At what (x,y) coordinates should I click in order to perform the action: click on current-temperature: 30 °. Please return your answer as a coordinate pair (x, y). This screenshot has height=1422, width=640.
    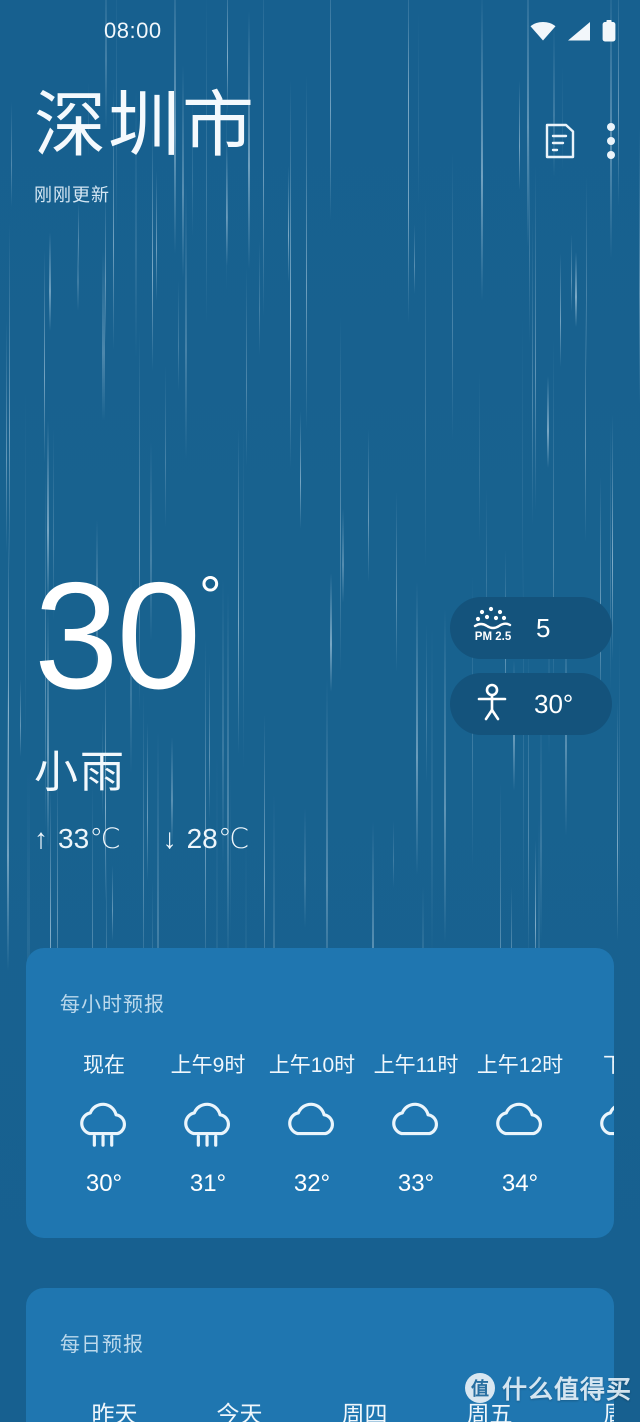
    Looking at the image, I should click on (141, 636).